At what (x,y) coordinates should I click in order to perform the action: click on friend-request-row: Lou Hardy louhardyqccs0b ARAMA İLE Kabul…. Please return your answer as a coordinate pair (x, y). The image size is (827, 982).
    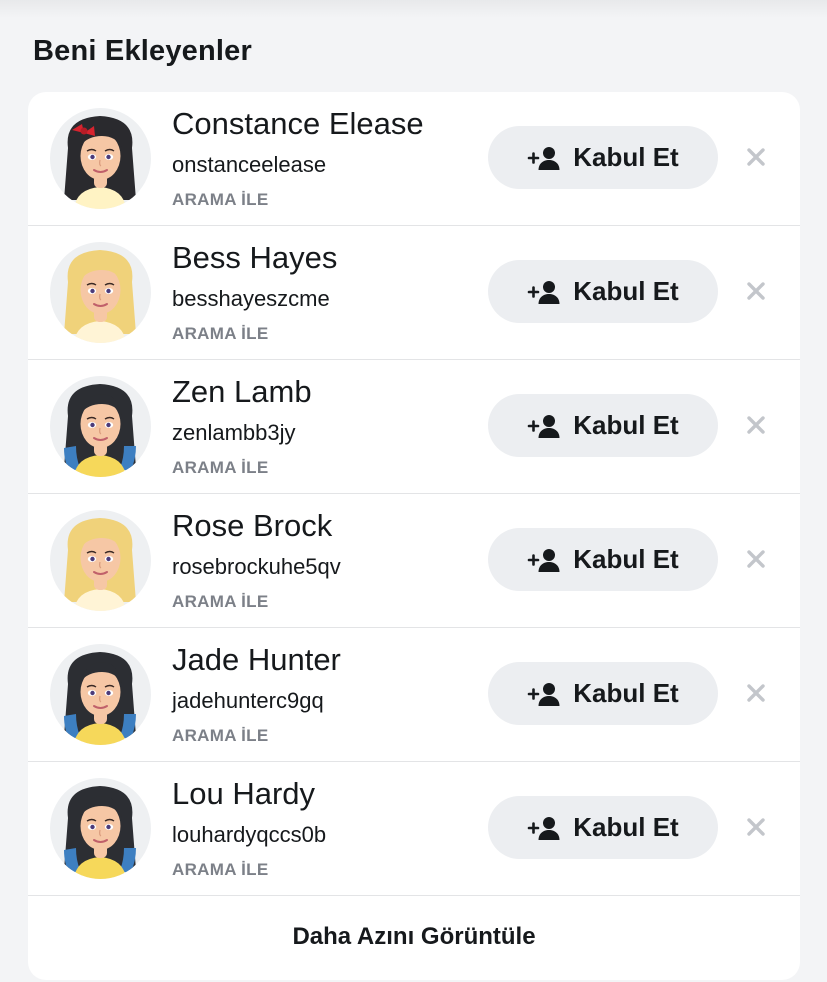
    Looking at the image, I should click on (414, 829).